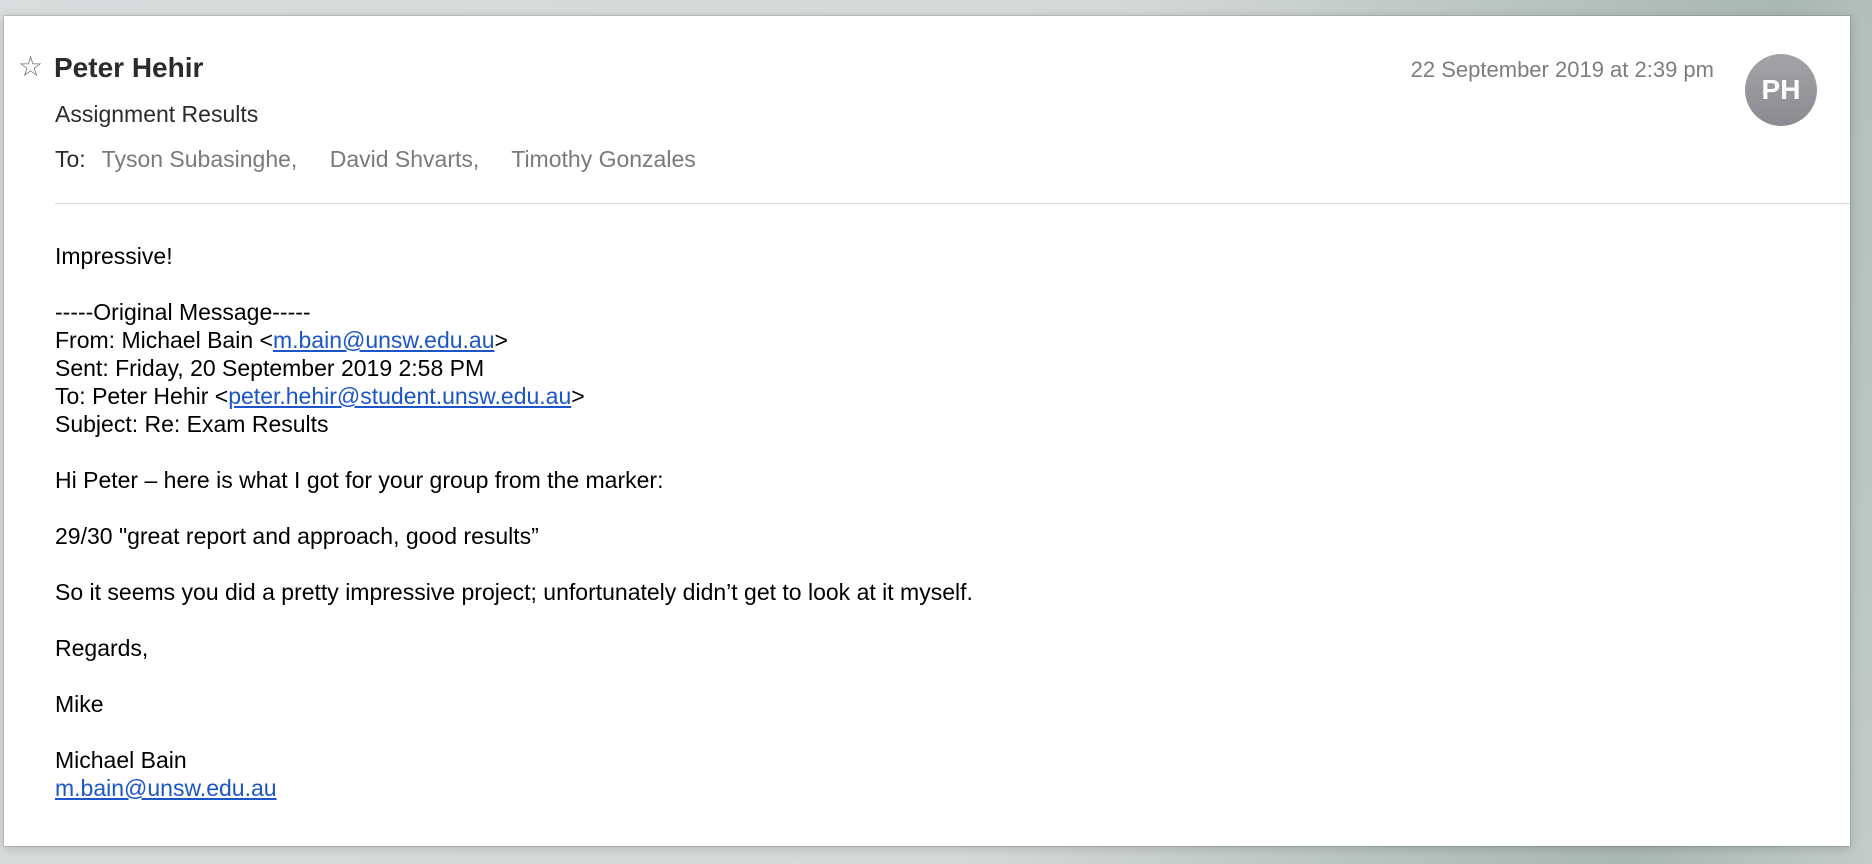 The width and height of the screenshot is (1872, 864). I want to click on greeting-line: Impressive!, so click(114, 256).